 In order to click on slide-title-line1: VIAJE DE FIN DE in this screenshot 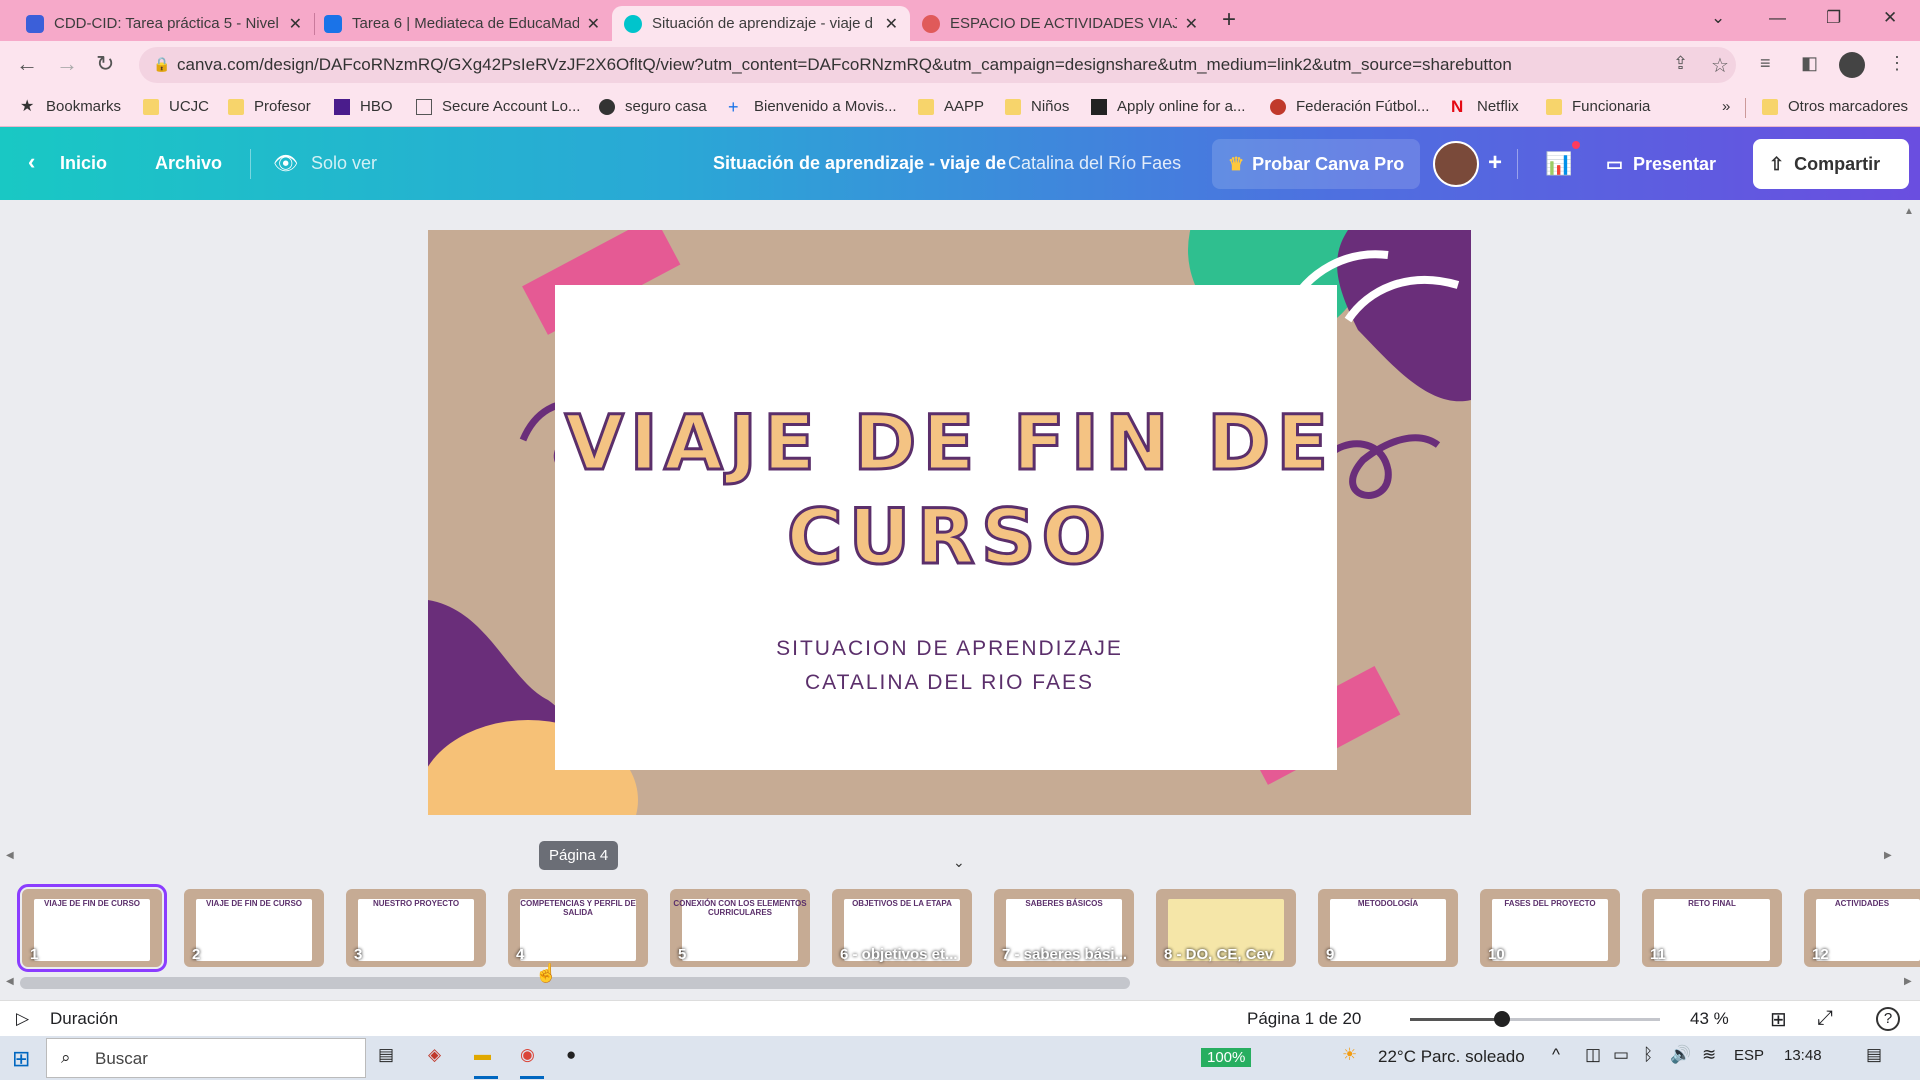, I will do `click(949, 443)`.